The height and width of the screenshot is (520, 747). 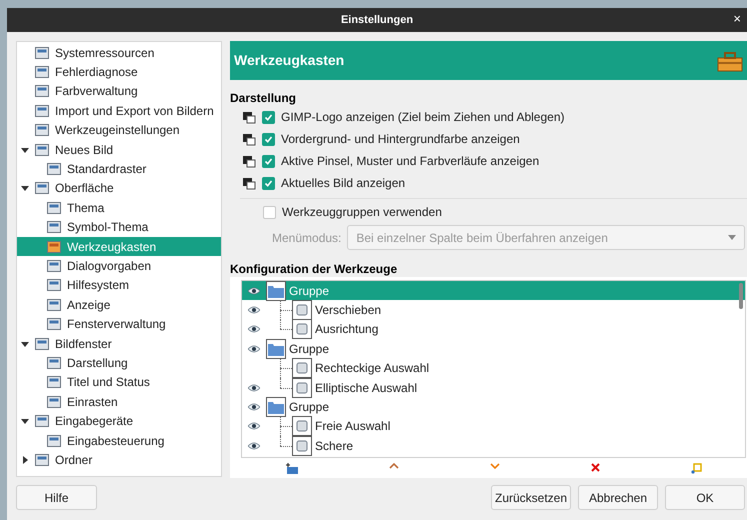 I want to click on sidebar-item: Einrasten, so click(x=119, y=402).